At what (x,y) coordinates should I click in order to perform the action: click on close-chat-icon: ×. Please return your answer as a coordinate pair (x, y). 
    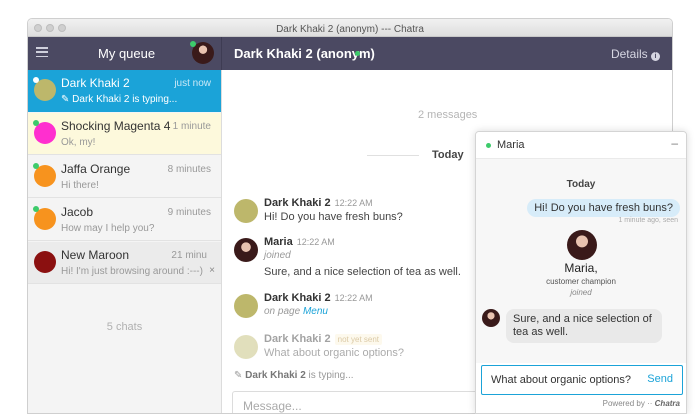
    Looking at the image, I should click on (212, 270).